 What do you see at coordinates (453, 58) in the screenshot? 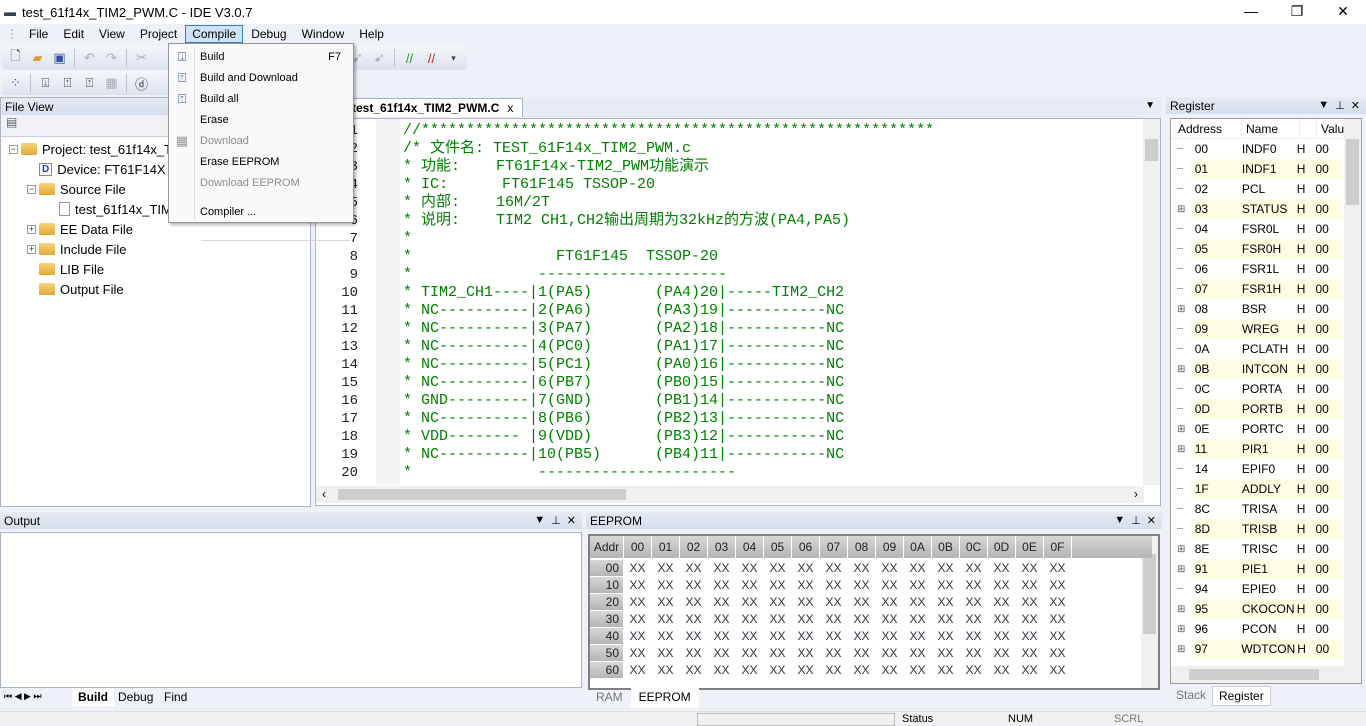
I see `toolbar-overflow-icon: ▾` at bounding box center [453, 58].